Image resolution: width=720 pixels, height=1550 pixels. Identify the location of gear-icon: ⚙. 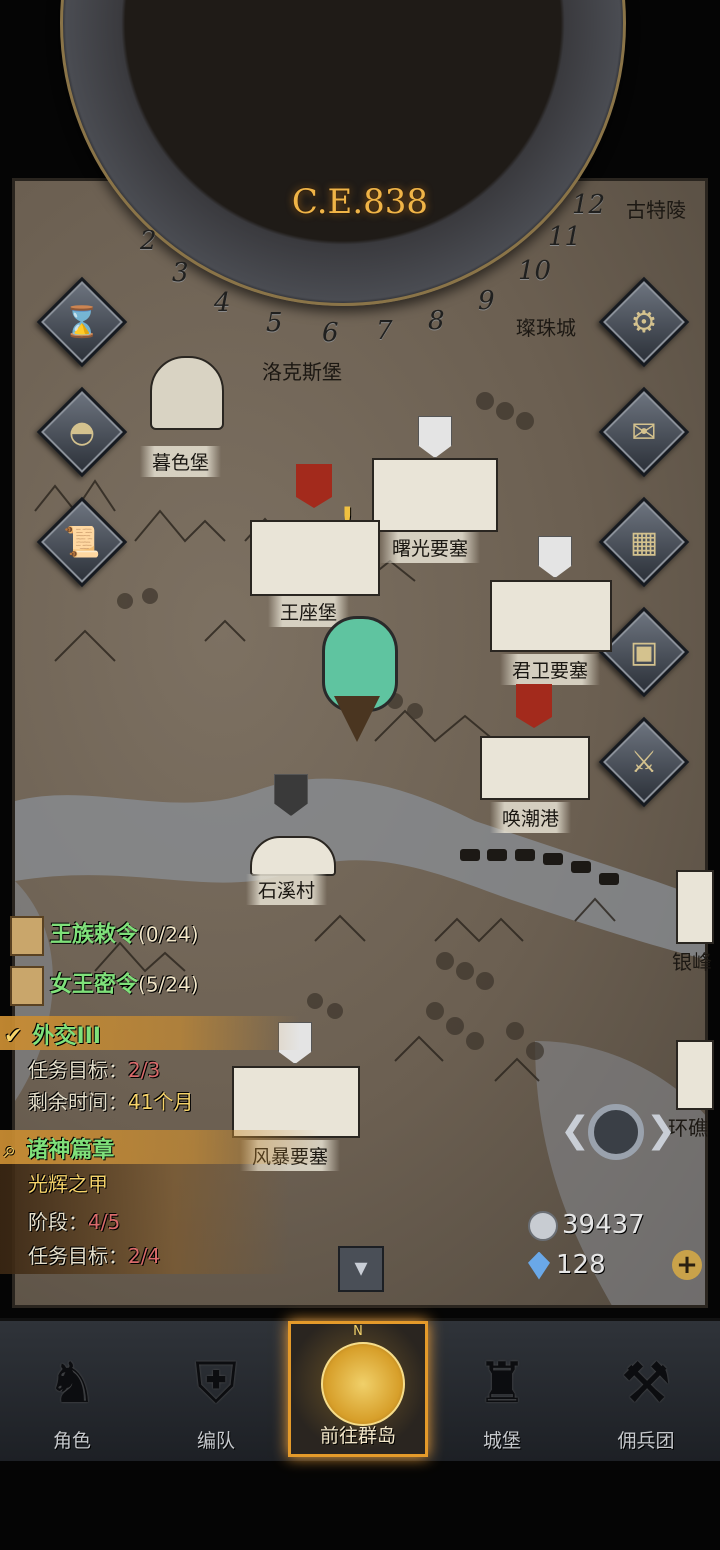
(644, 322).